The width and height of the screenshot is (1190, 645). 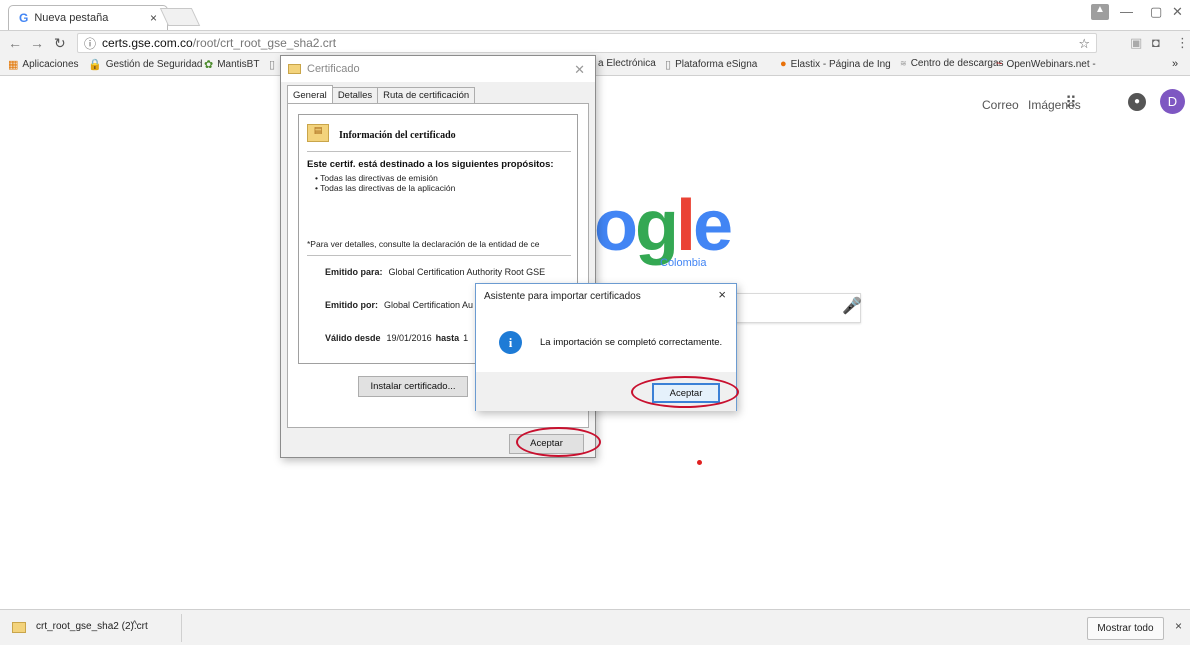 What do you see at coordinates (13, 65) in the screenshot?
I see `apps-grid-icon: ▦` at bounding box center [13, 65].